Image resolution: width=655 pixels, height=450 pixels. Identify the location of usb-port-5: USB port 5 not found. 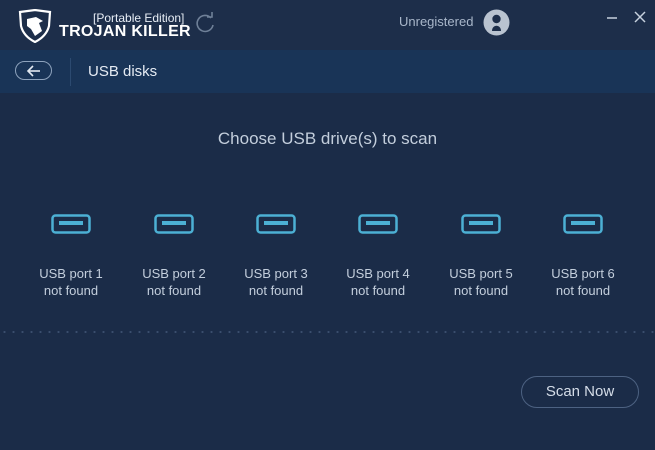
(481, 256).